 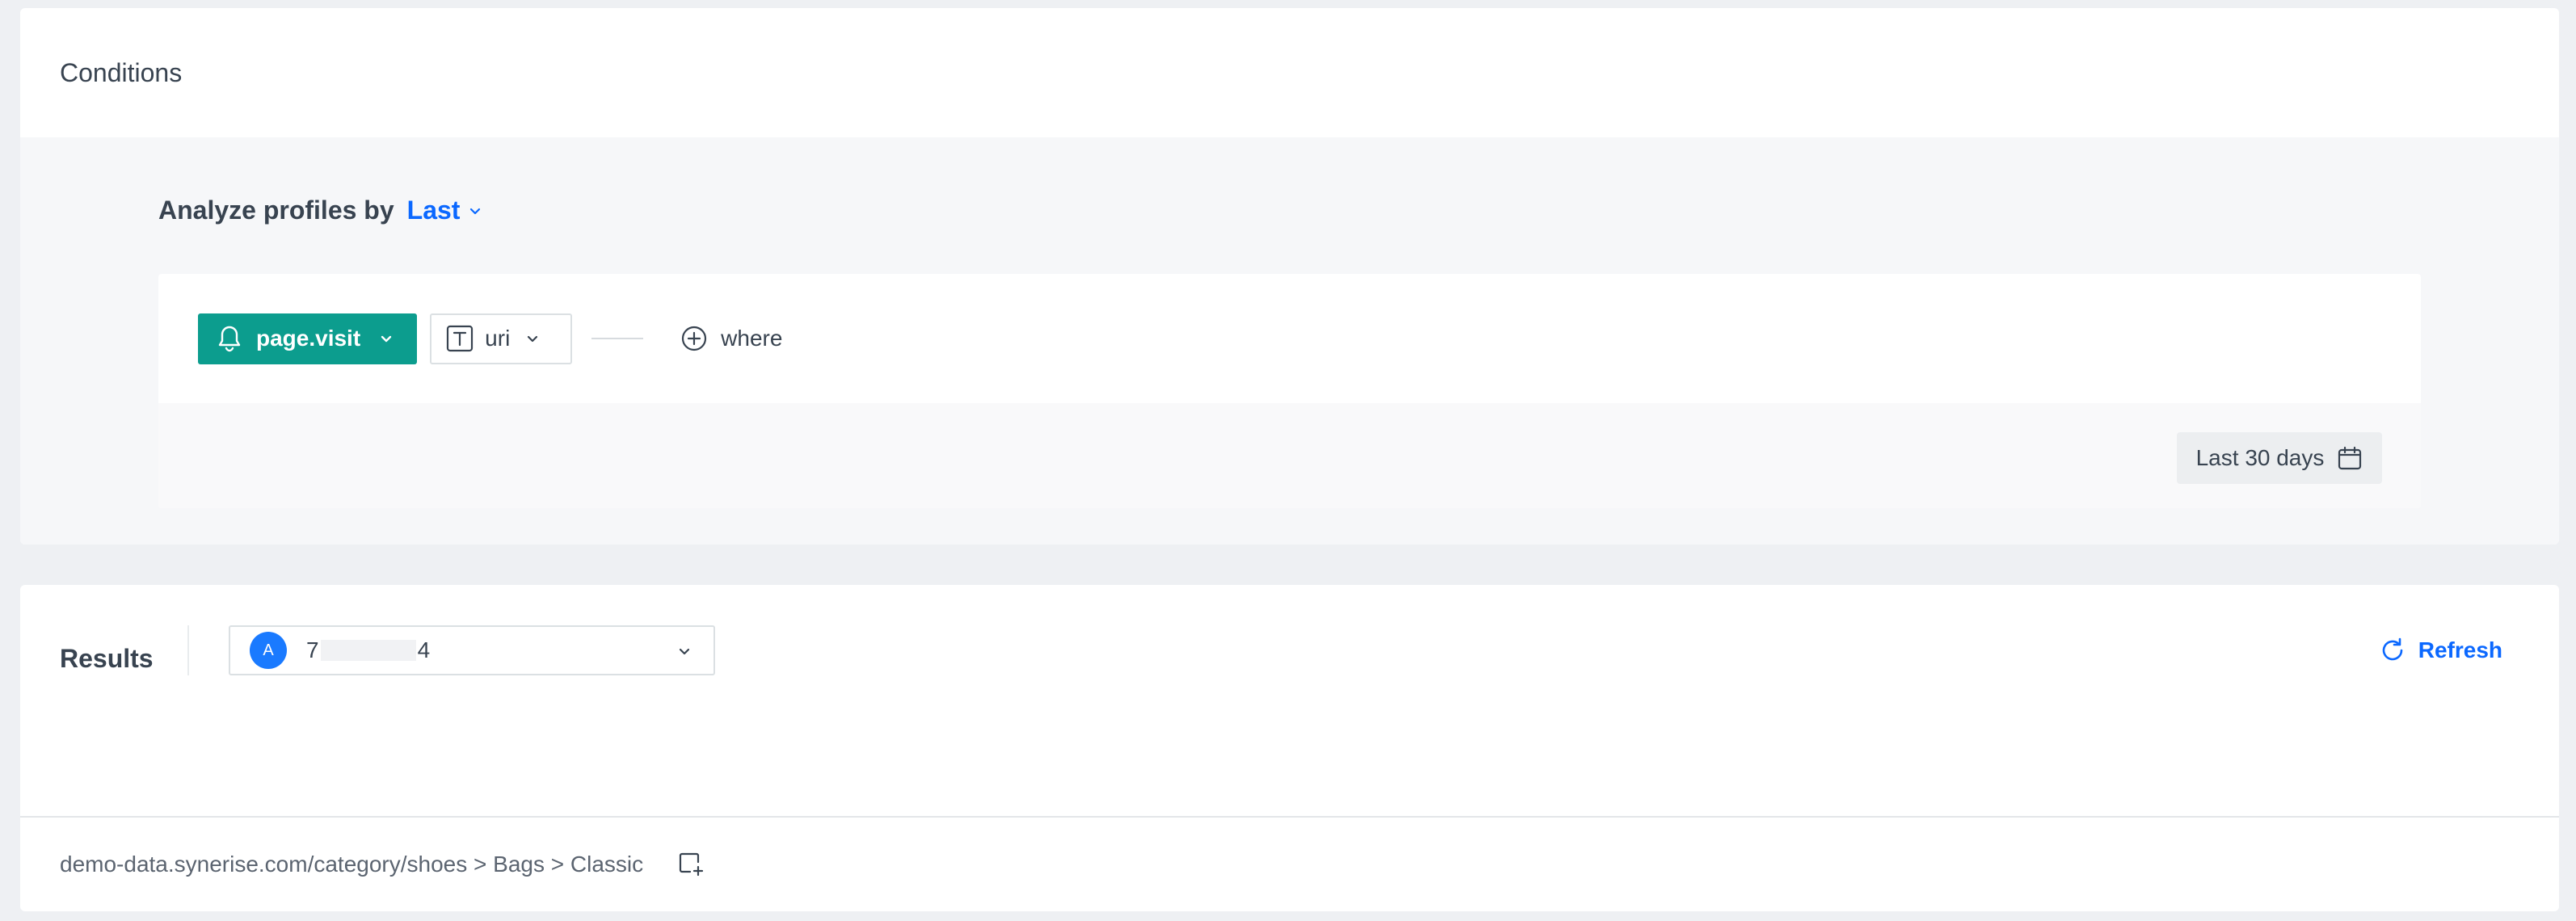 What do you see at coordinates (617, 338) in the screenshot?
I see `connector-line` at bounding box center [617, 338].